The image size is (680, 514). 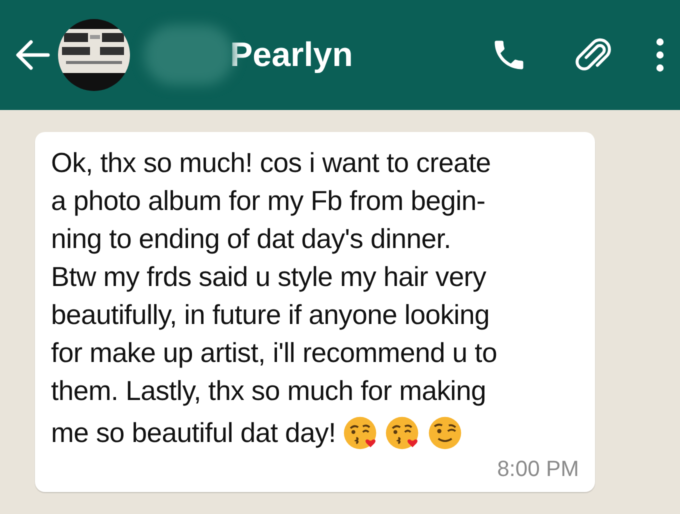 I want to click on message-time: 8:00 PM, so click(x=537, y=469).